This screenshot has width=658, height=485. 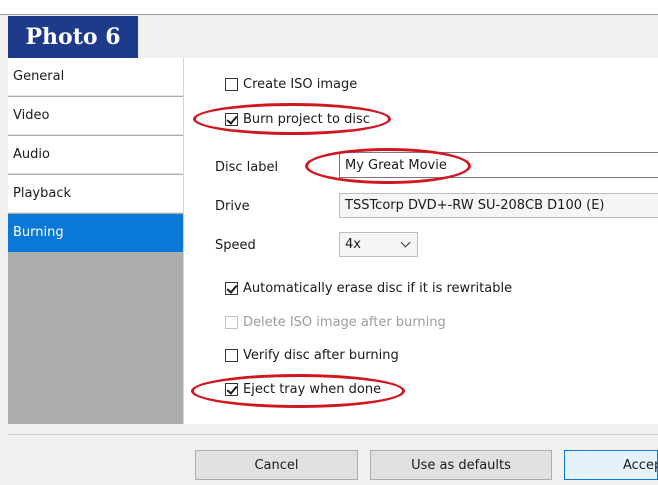 What do you see at coordinates (235, 245) in the screenshot?
I see `speed-label: Speed` at bounding box center [235, 245].